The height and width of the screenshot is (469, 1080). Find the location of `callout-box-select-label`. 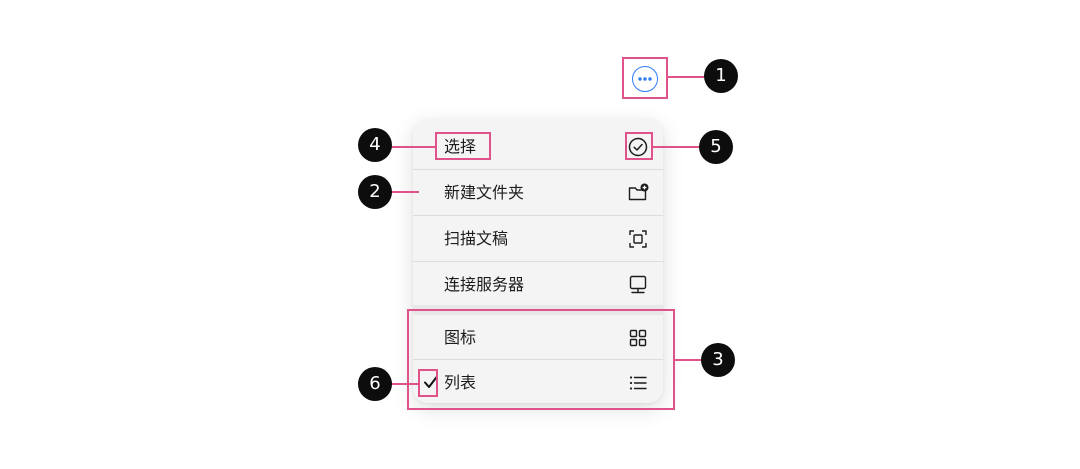

callout-box-select-label is located at coordinates (463, 146).